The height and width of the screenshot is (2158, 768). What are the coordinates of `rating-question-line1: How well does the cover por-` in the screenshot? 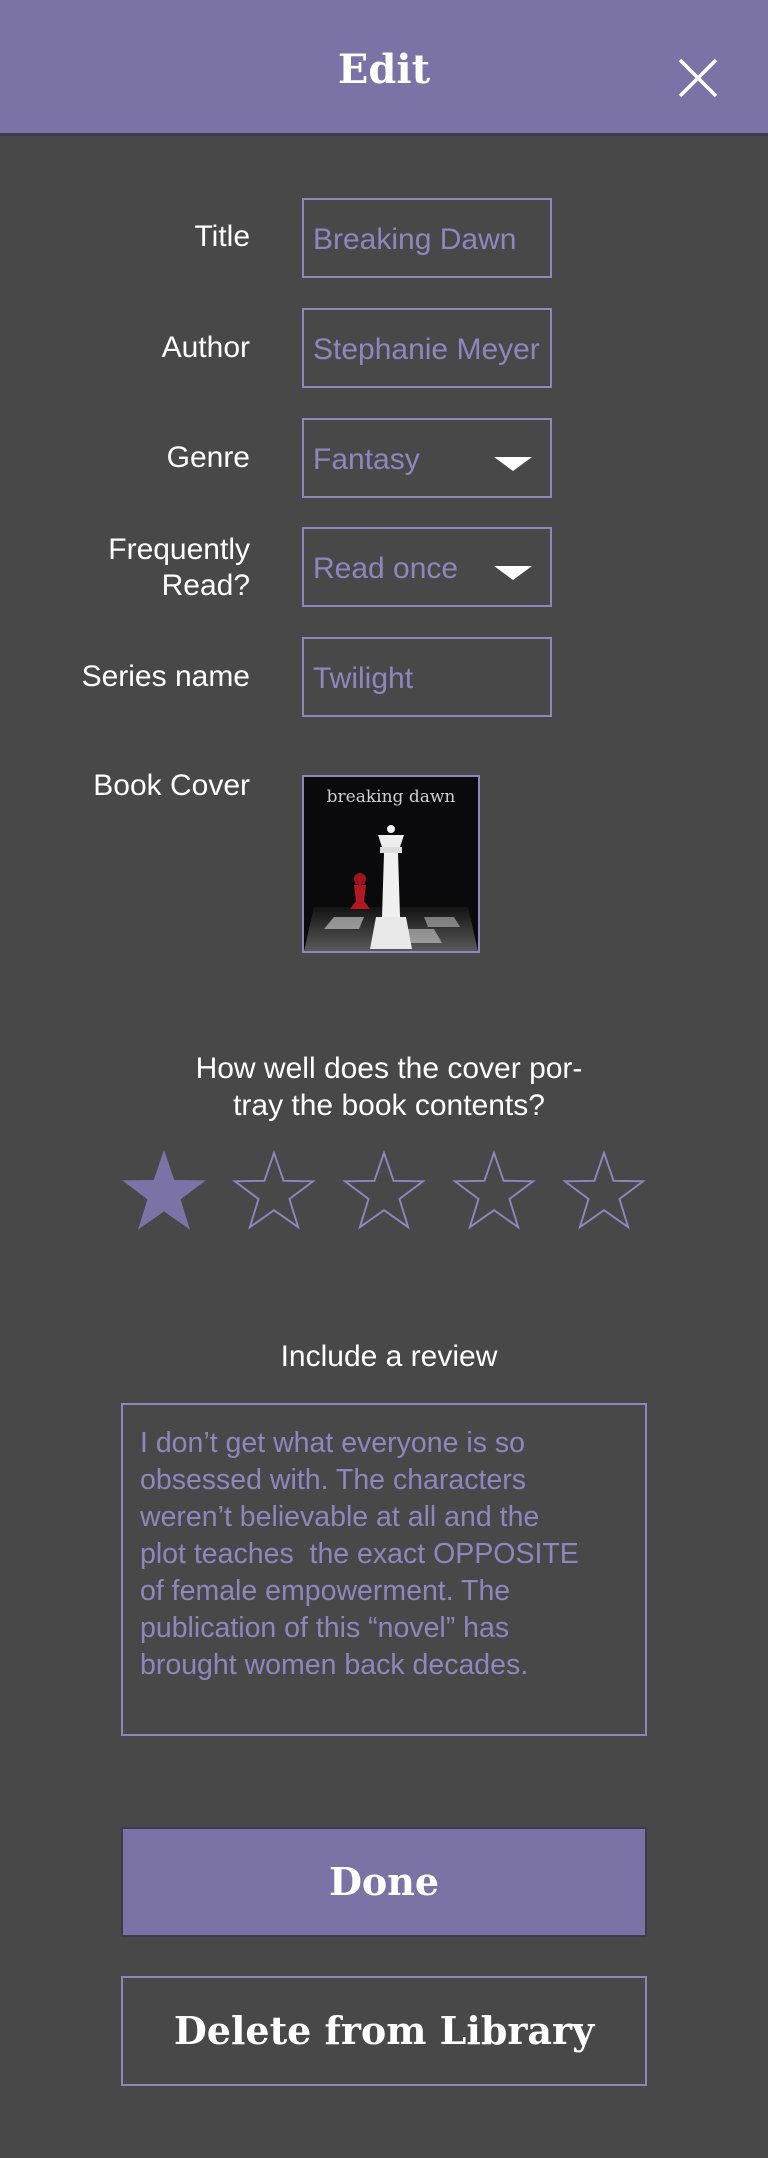 It's located at (389, 1068).